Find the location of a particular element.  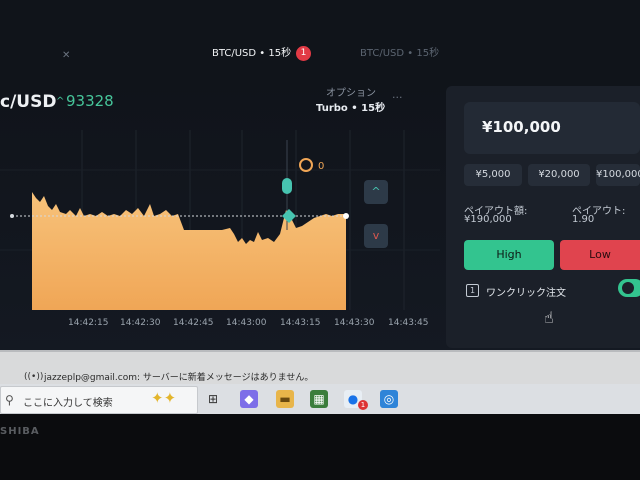

asset-pair-label: c/USD is located at coordinates (28, 102).